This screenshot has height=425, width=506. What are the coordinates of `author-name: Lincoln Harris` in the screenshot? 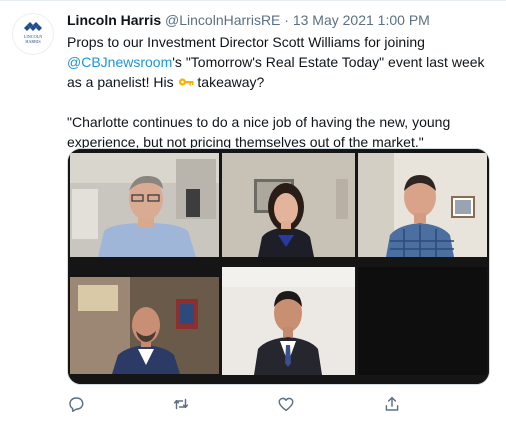 It's located at (114, 20).